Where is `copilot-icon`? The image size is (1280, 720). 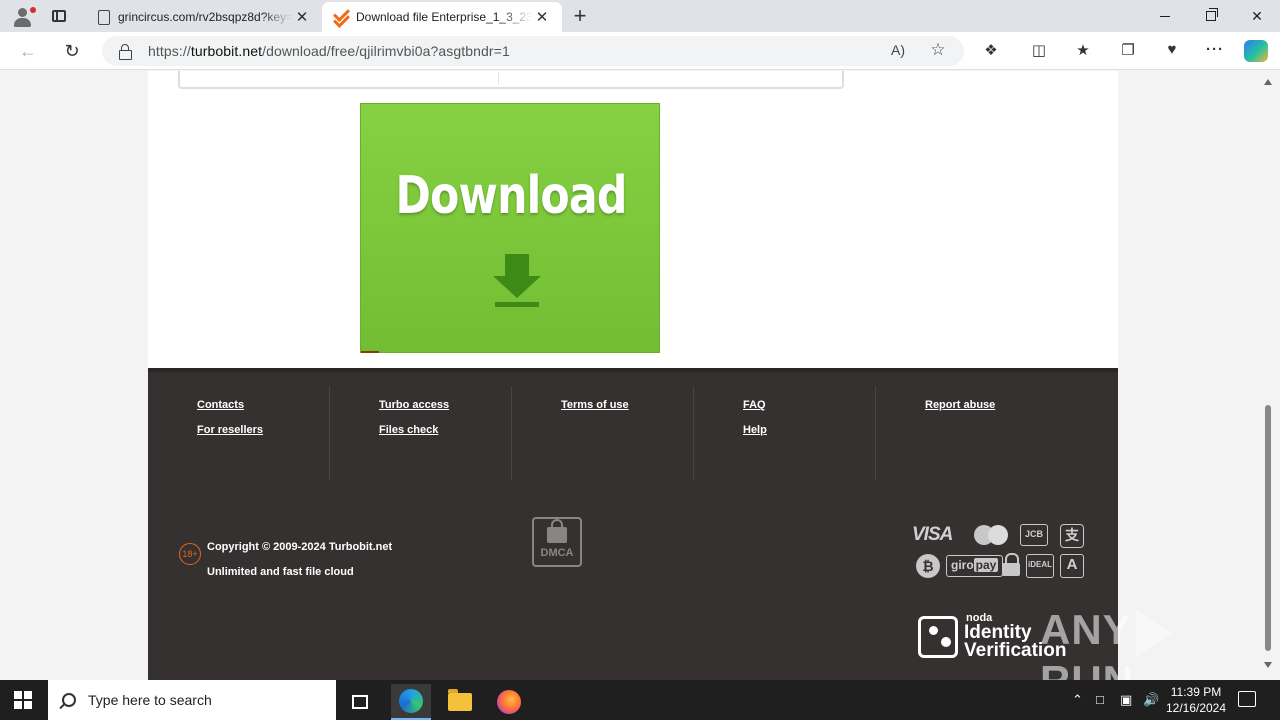
copilot-icon is located at coordinates (1256, 51).